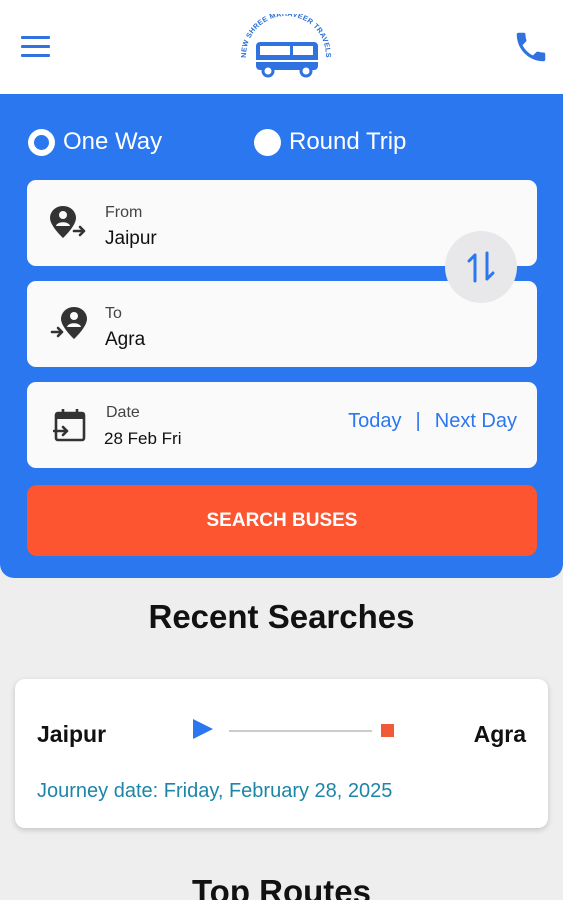 The width and height of the screenshot is (563, 900). I want to click on swap-button, so click(481, 267).